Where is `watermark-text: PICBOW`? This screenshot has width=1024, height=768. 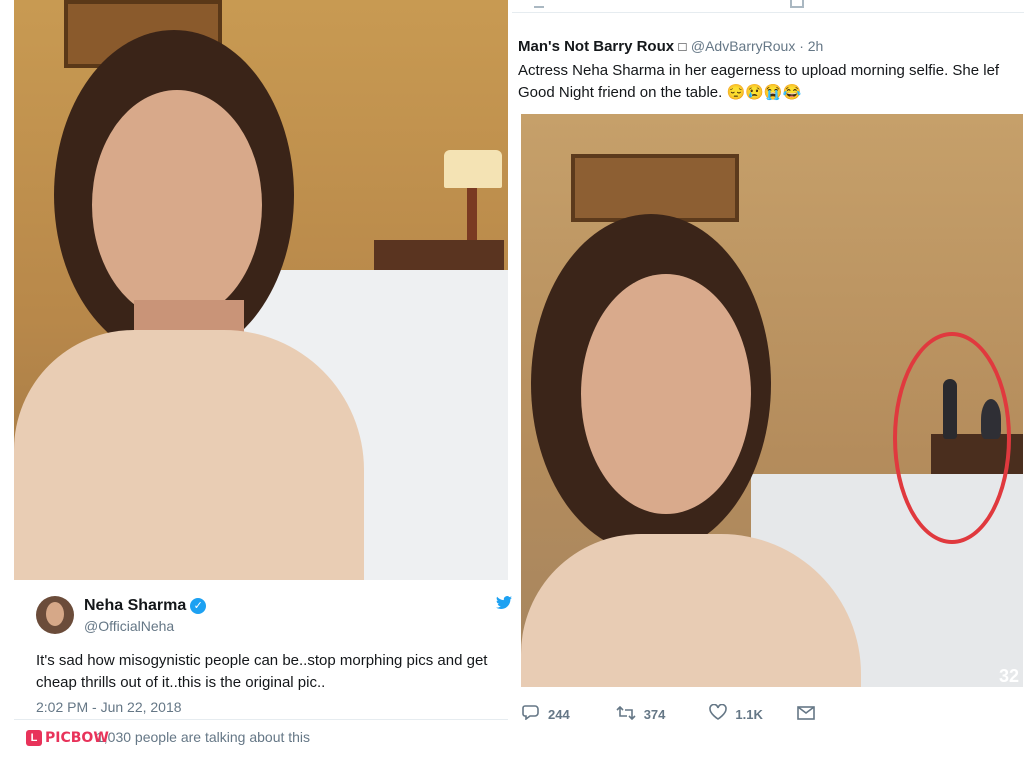
watermark-text: PICBOW is located at coordinates (77, 738).